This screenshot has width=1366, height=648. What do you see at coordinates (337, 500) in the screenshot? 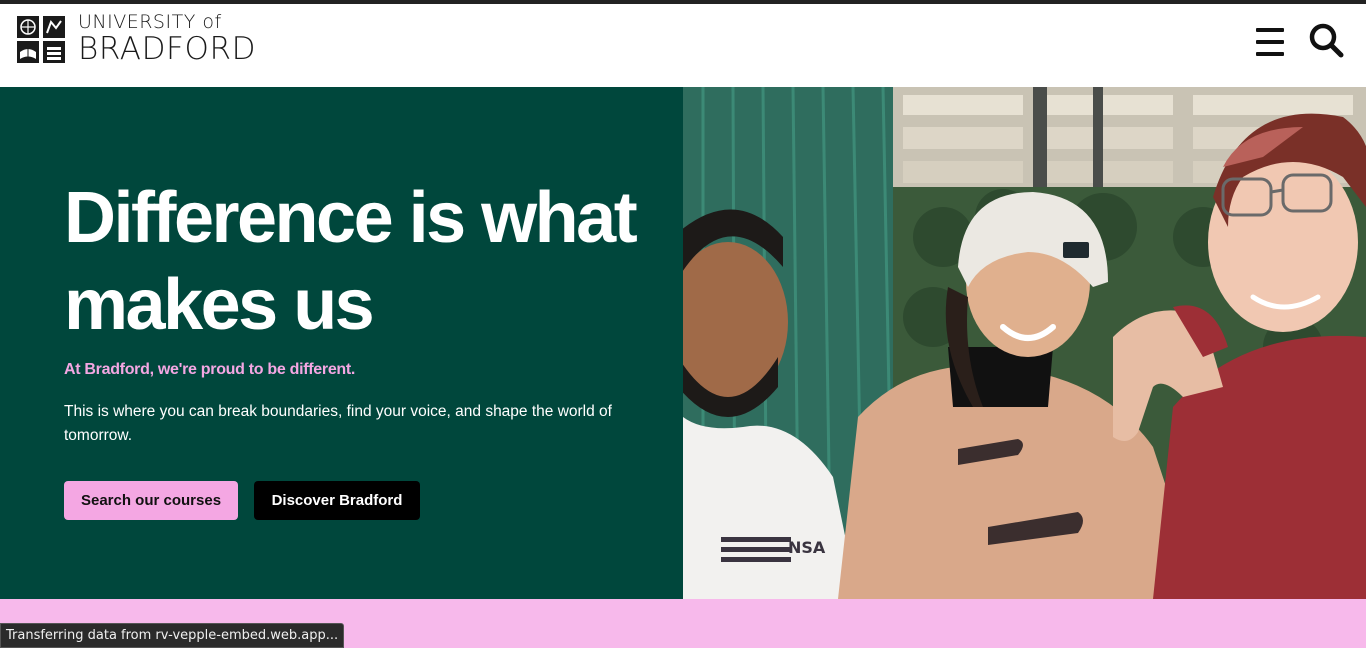
I see `discover-bradford-button: Discover Bradford` at bounding box center [337, 500].